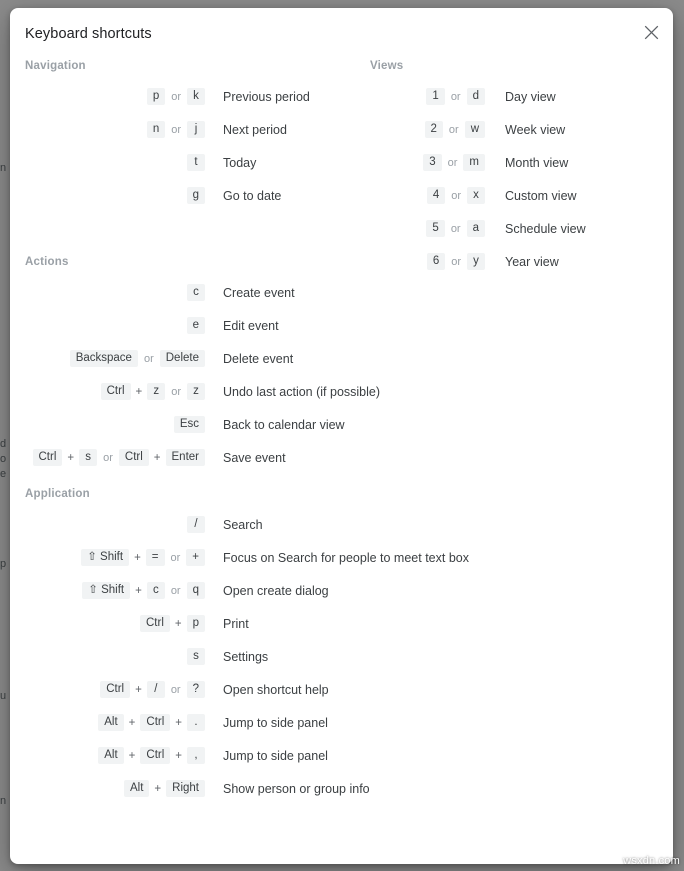 The image size is (684, 871). Describe the element at coordinates (258, 358) in the screenshot. I see `shortcut-description: Delete event` at that location.